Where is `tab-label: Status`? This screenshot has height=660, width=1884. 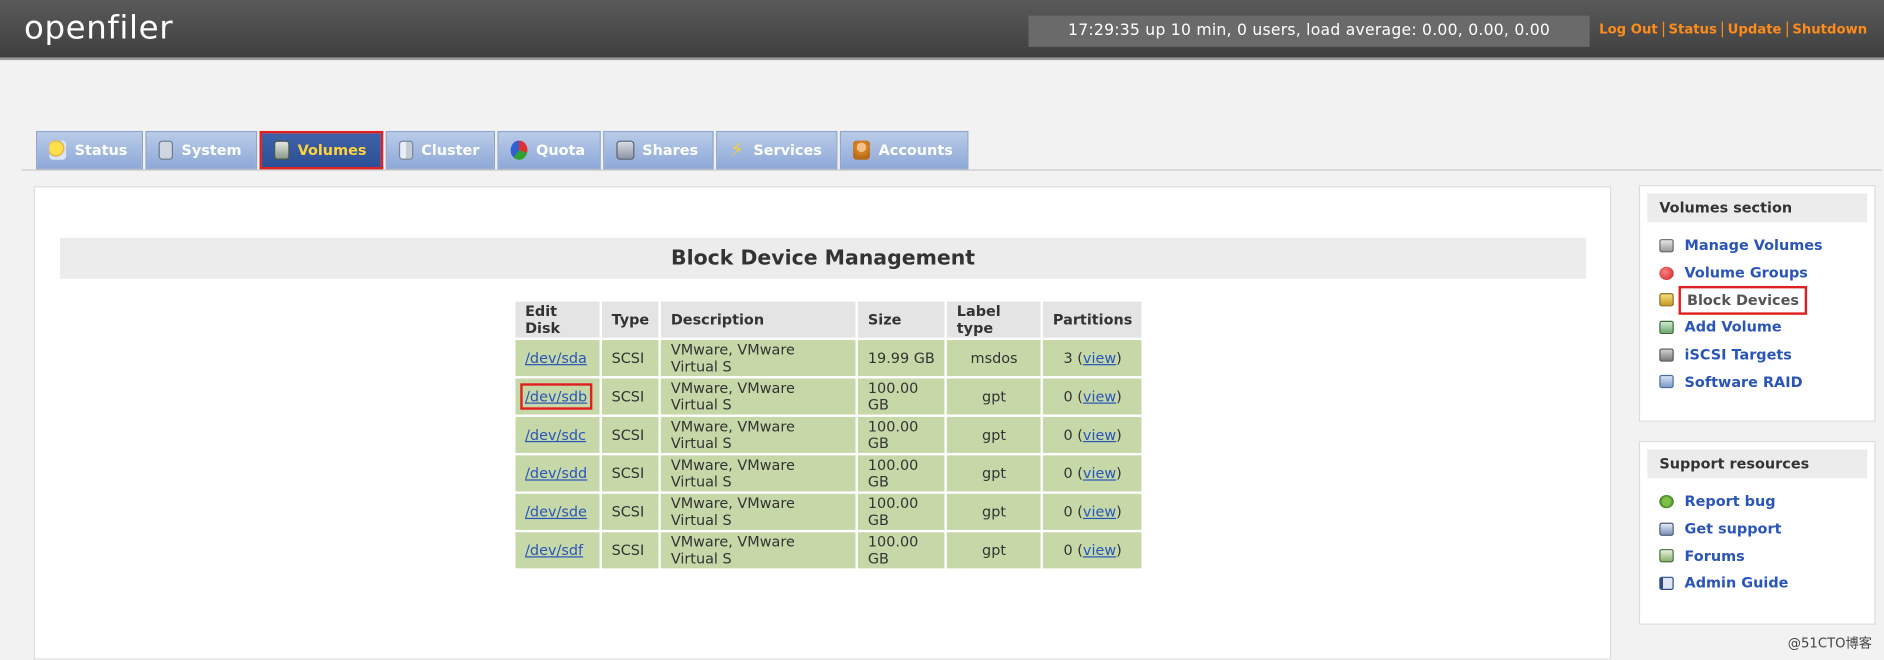 tab-label: Status is located at coordinates (101, 150).